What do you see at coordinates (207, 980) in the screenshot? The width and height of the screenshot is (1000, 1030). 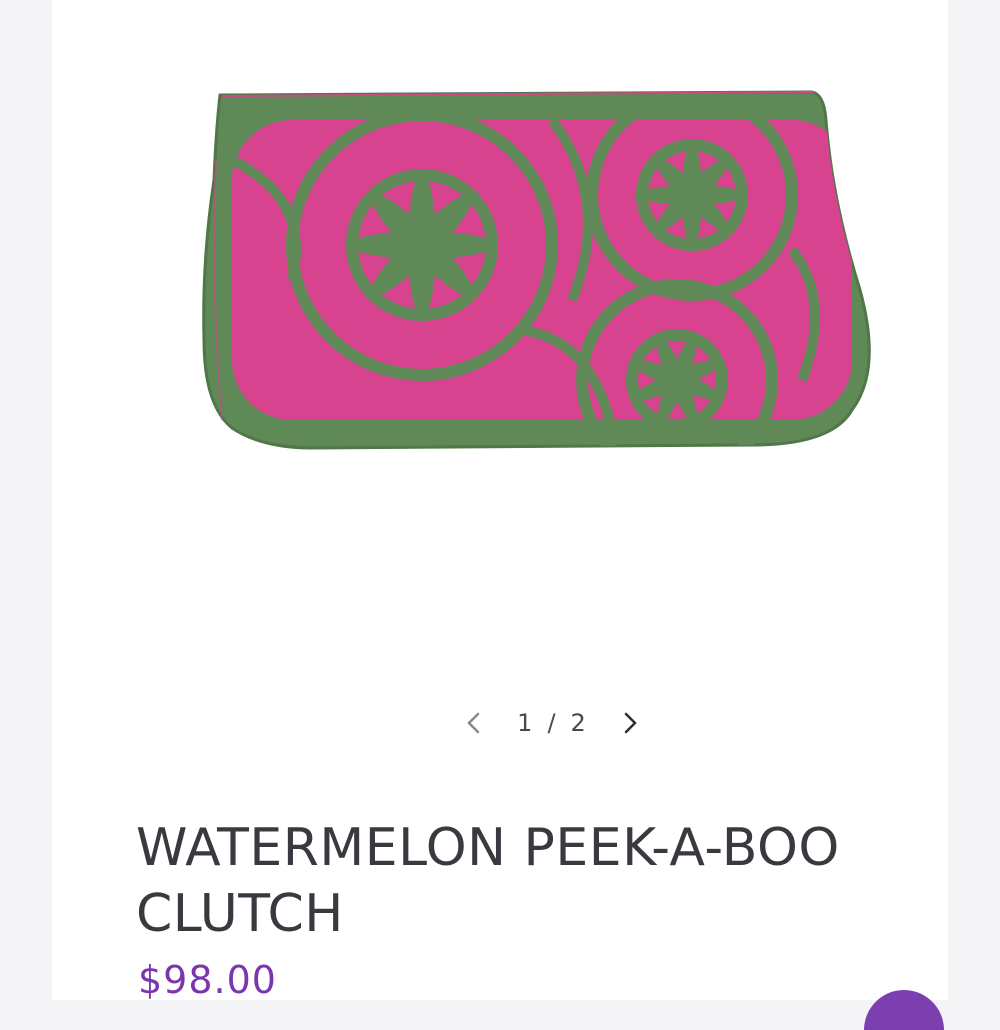 I see `product-price: $98.00` at bounding box center [207, 980].